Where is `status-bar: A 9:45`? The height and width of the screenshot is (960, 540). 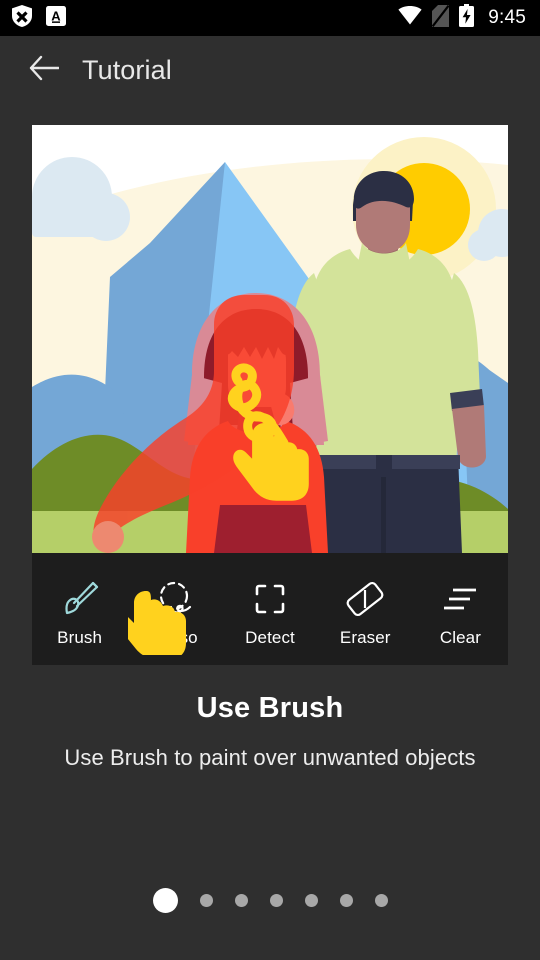 status-bar: A 9:45 is located at coordinates (270, 18).